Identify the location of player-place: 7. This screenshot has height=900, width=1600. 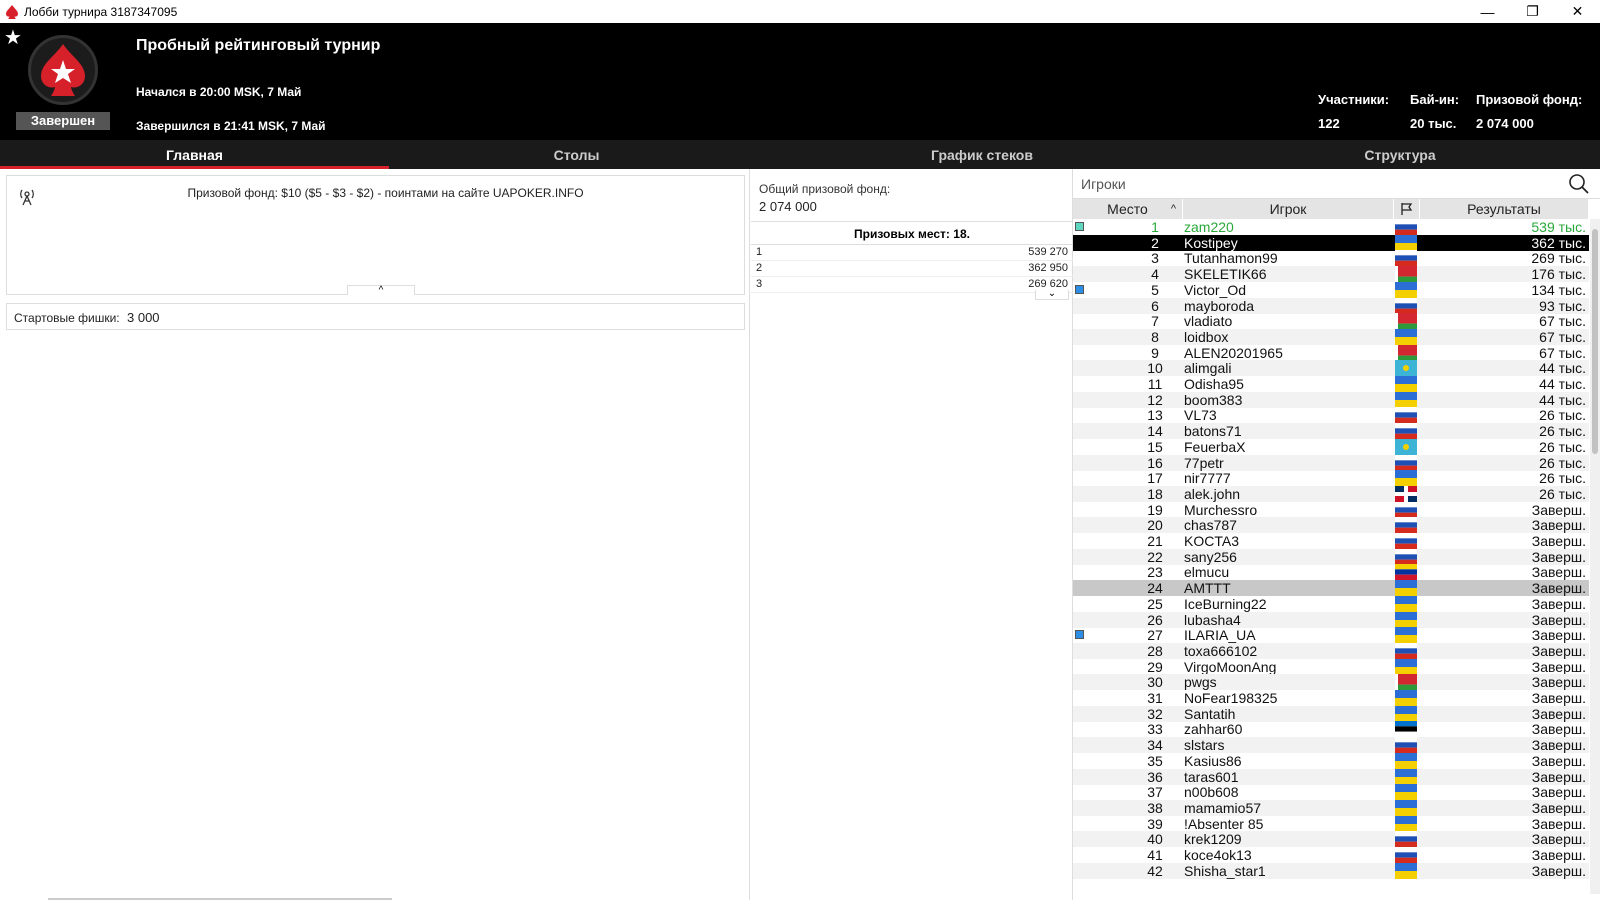
(1155, 321).